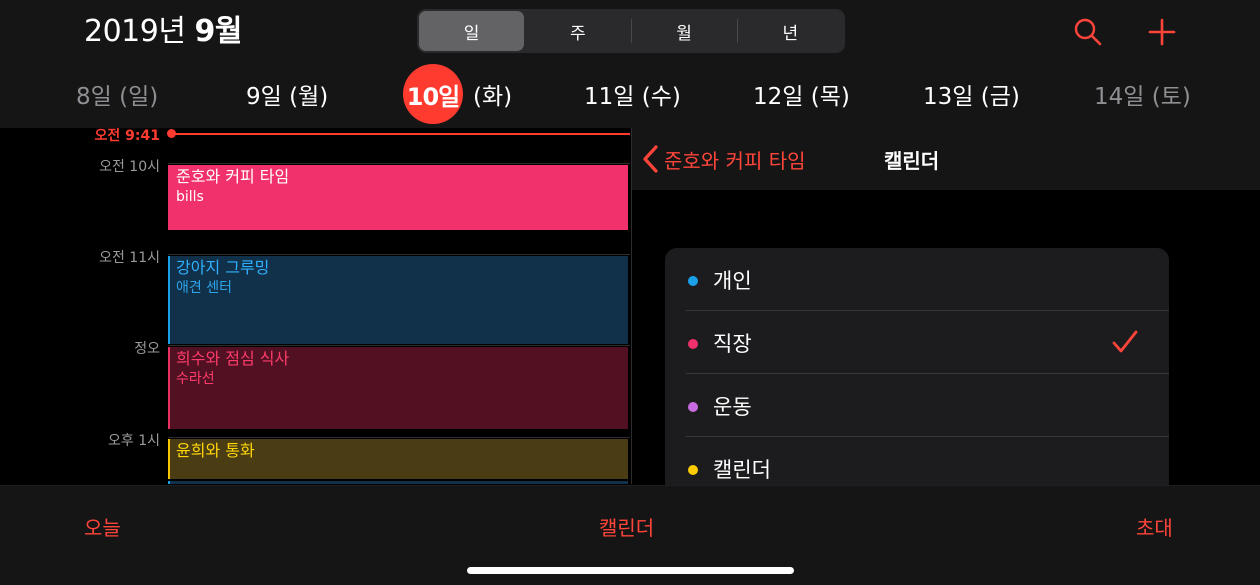 This screenshot has width=1260, height=585. Describe the element at coordinates (135, 31) in the screenshot. I see `title-year: 2019년` at that location.